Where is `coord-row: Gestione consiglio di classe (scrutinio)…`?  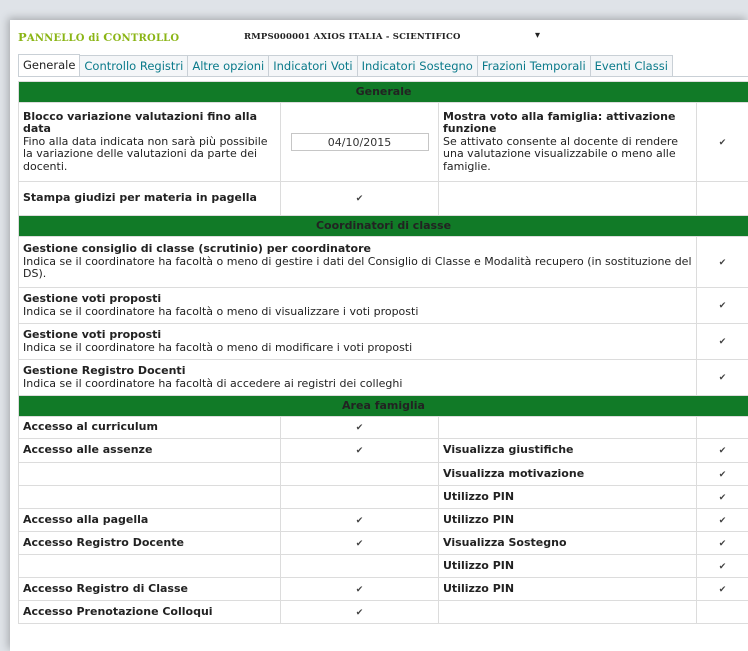
coord-row: Gestione consiglio di classe (scrutinio)… is located at coordinates (357, 262).